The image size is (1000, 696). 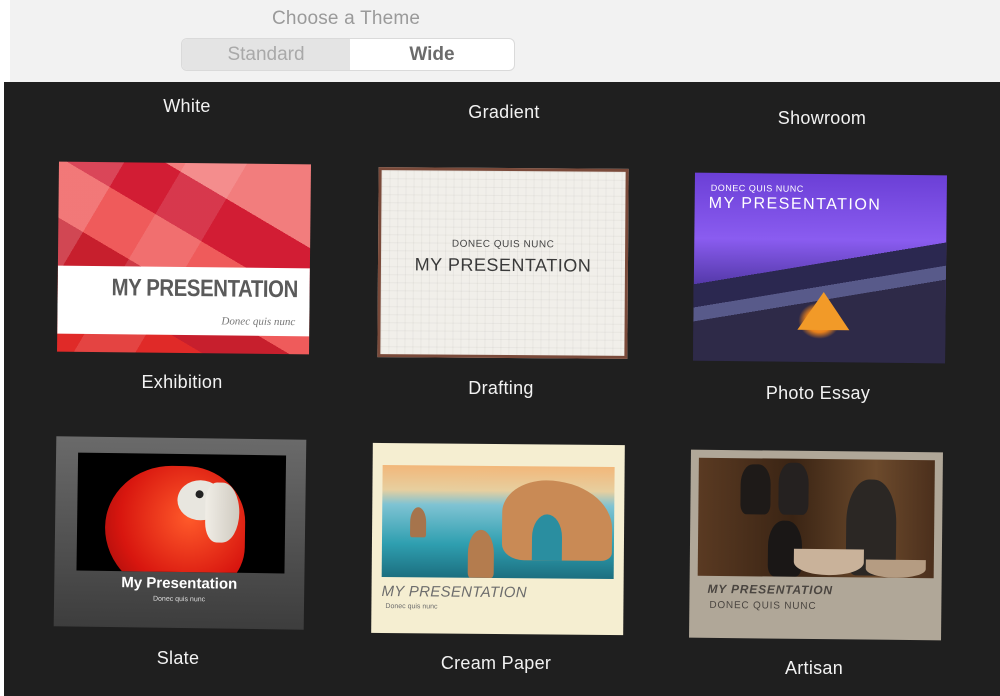 I want to click on pottery-photo, so click(x=816, y=518).